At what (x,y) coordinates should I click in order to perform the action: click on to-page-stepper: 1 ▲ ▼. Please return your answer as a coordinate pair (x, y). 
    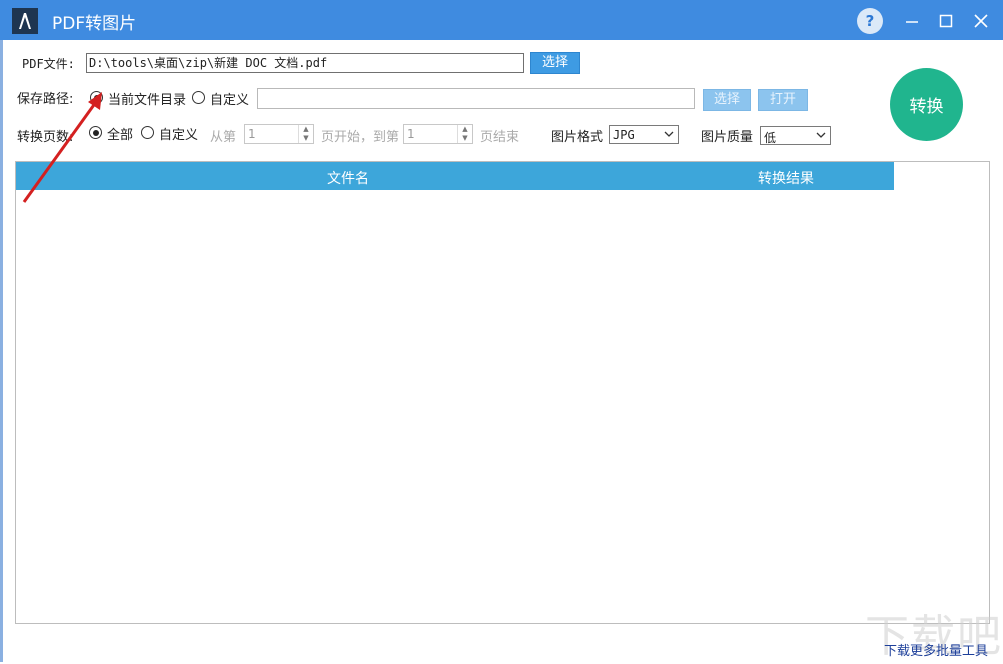
    Looking at the image, I should click on (438, 134).